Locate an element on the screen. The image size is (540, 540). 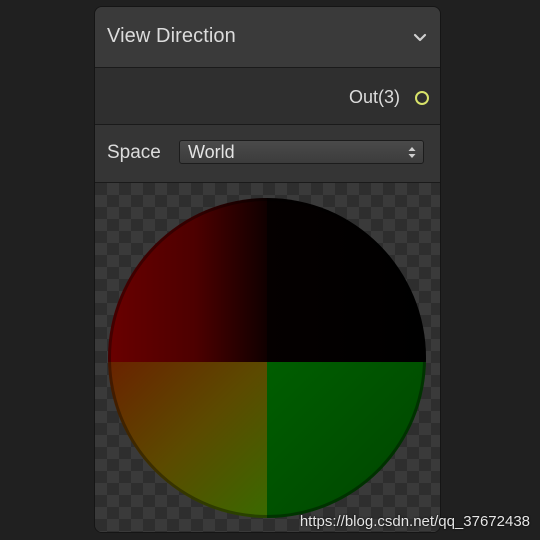
output-port-label: Out(3) is located at coordinates (374, 97).